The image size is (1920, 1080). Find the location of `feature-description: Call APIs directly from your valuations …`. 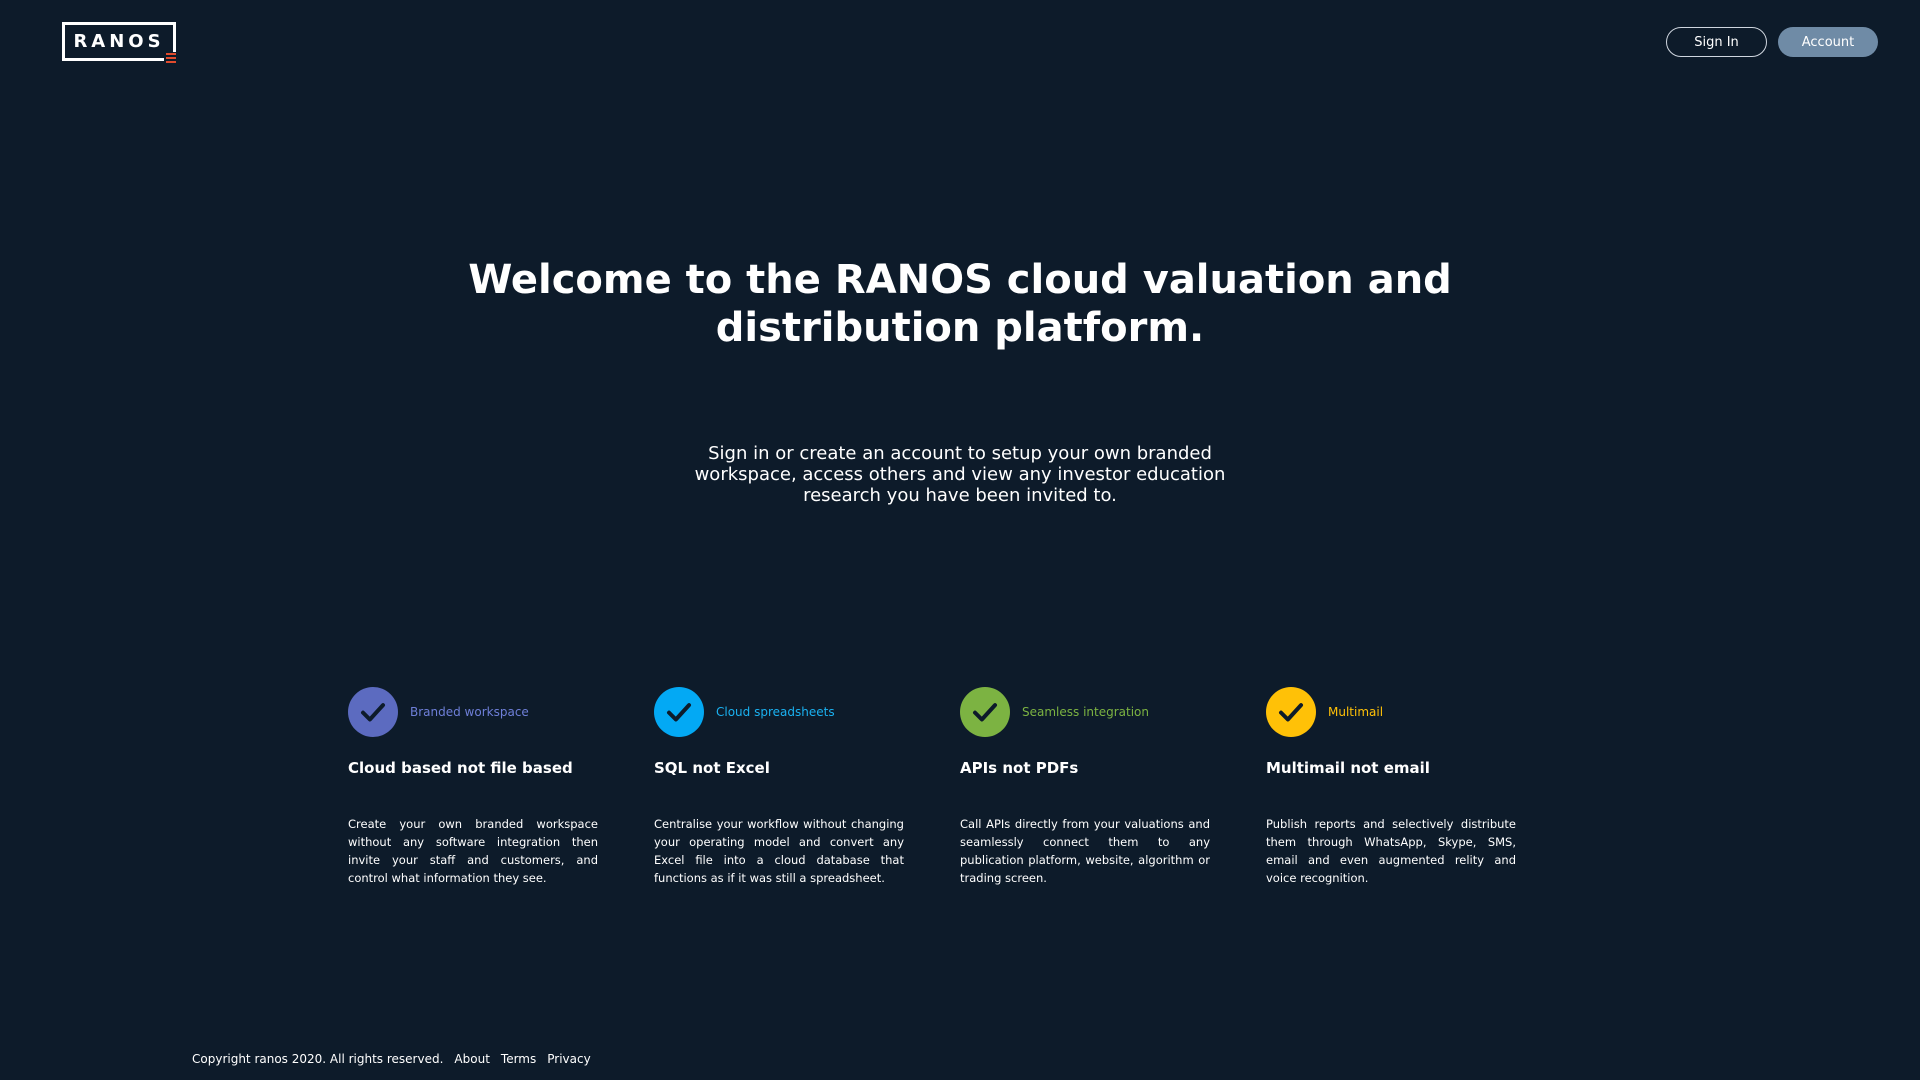

feature-description: Call APIs directly from your valuations … is located at coordinates (1085, 851).